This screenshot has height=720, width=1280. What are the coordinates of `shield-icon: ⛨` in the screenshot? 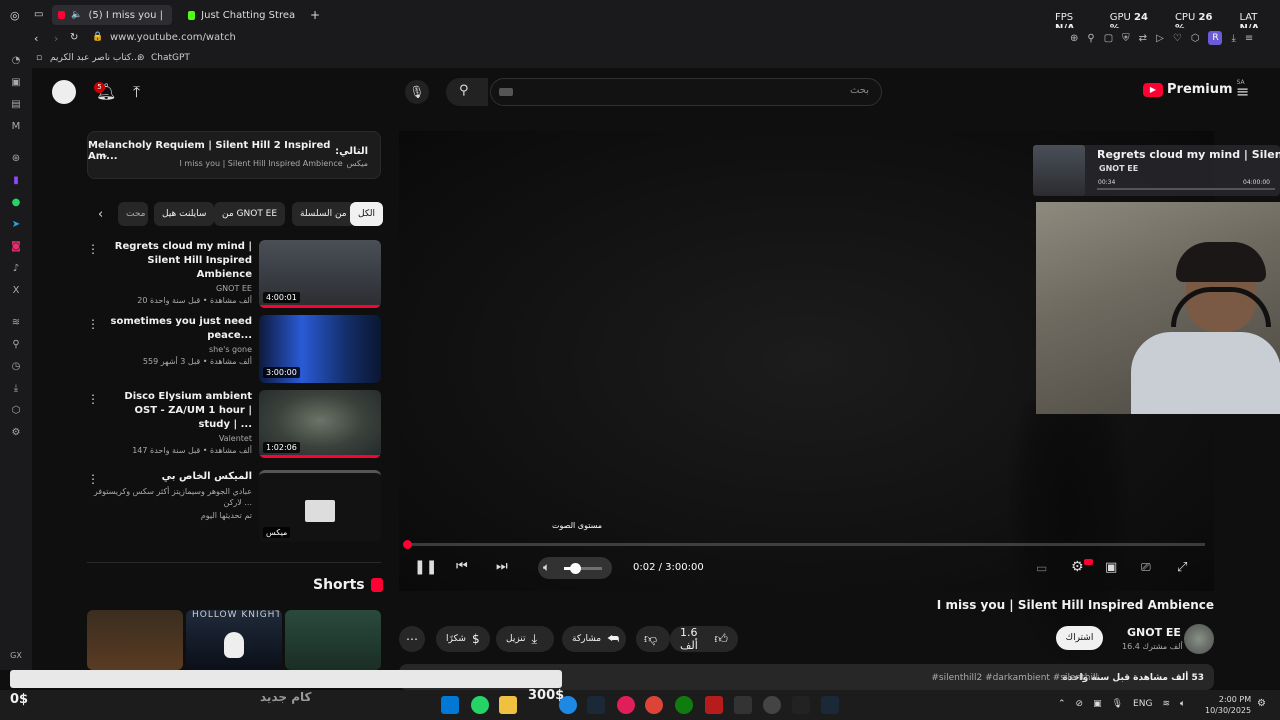 It's located at (1126, 38).